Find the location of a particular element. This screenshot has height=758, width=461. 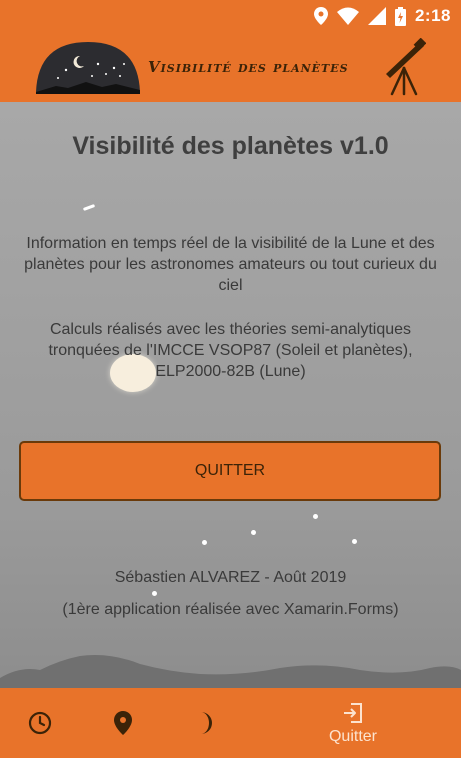

location-status-icon is located at coordinates (320, 16).